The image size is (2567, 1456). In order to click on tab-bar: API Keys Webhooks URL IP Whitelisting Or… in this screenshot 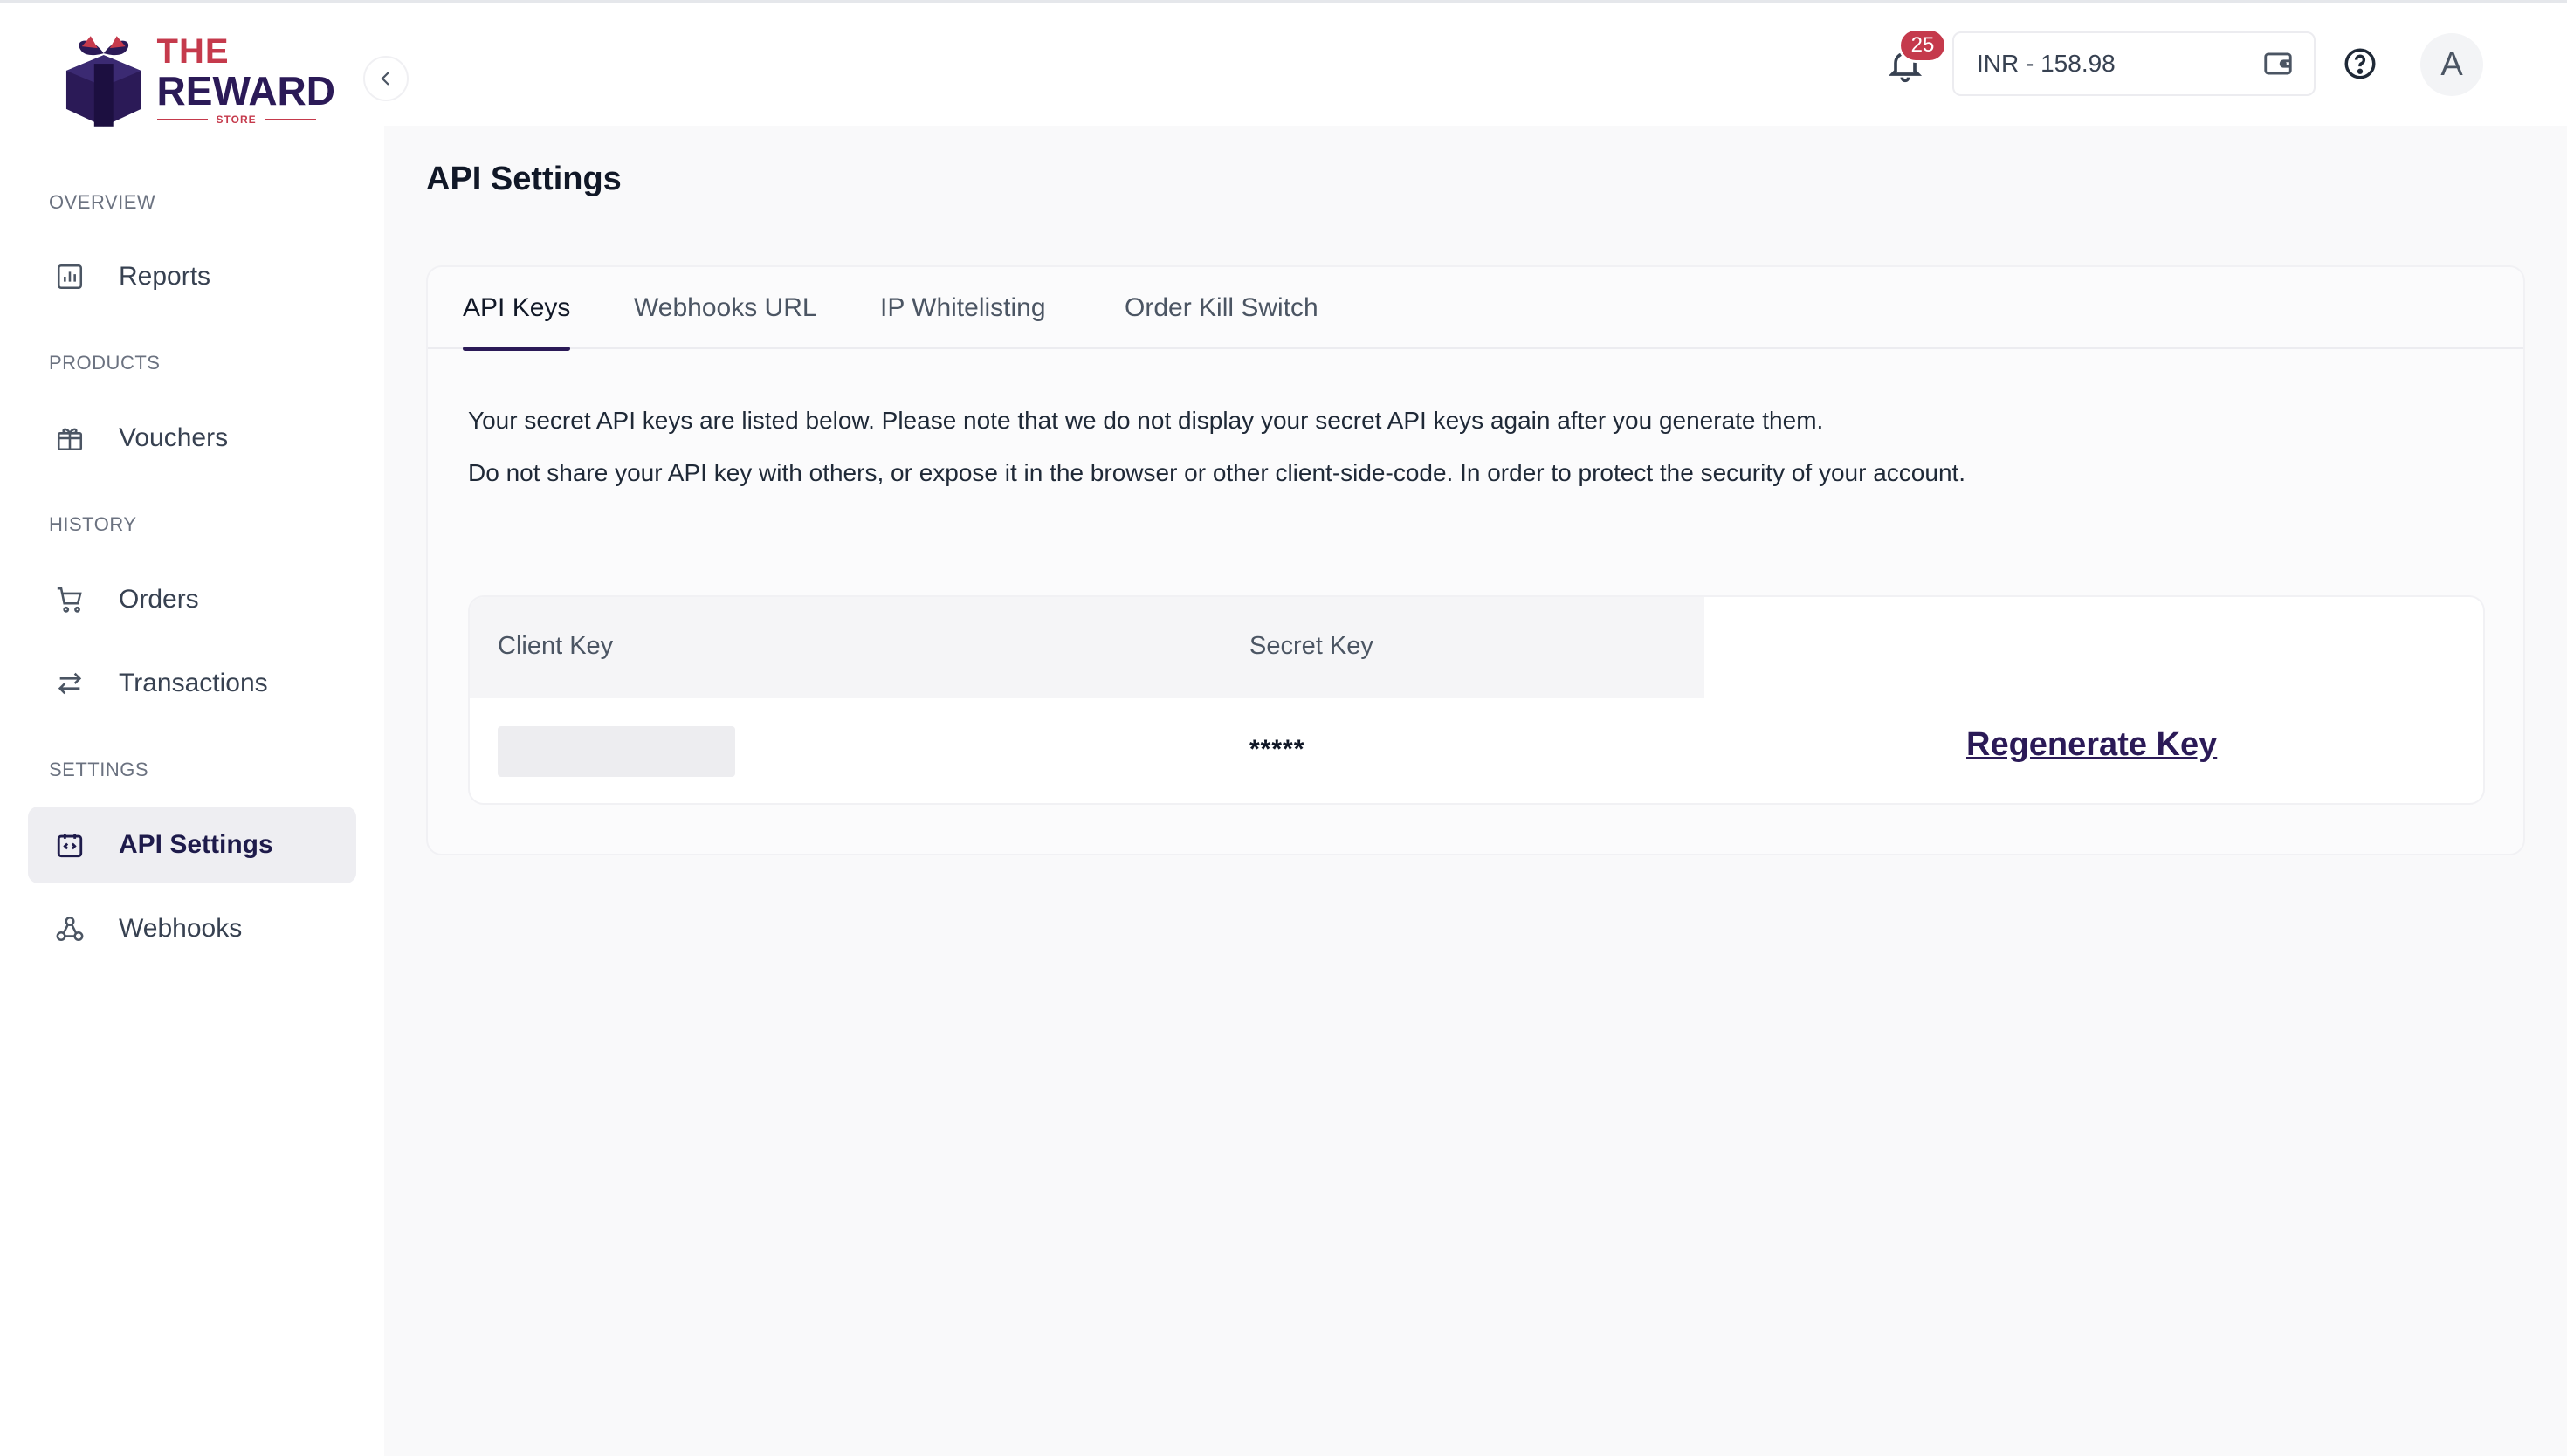, I will do `click(1475, 309)`.